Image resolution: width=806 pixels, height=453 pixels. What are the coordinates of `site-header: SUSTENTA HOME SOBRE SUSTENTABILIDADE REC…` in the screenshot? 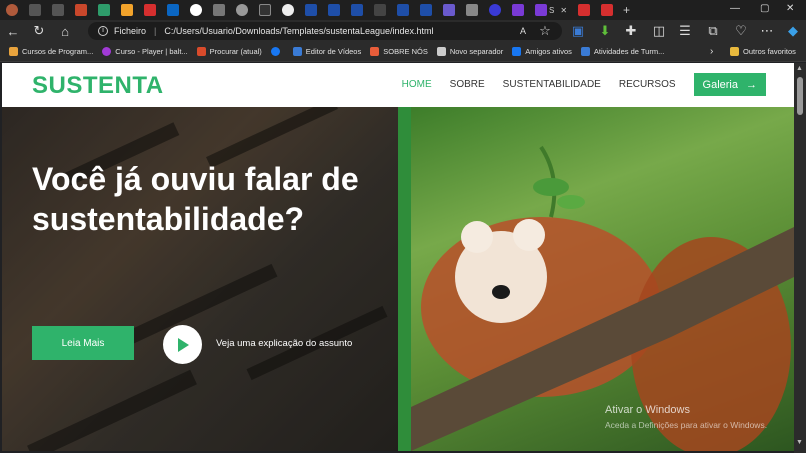 It's located at (398, 85).